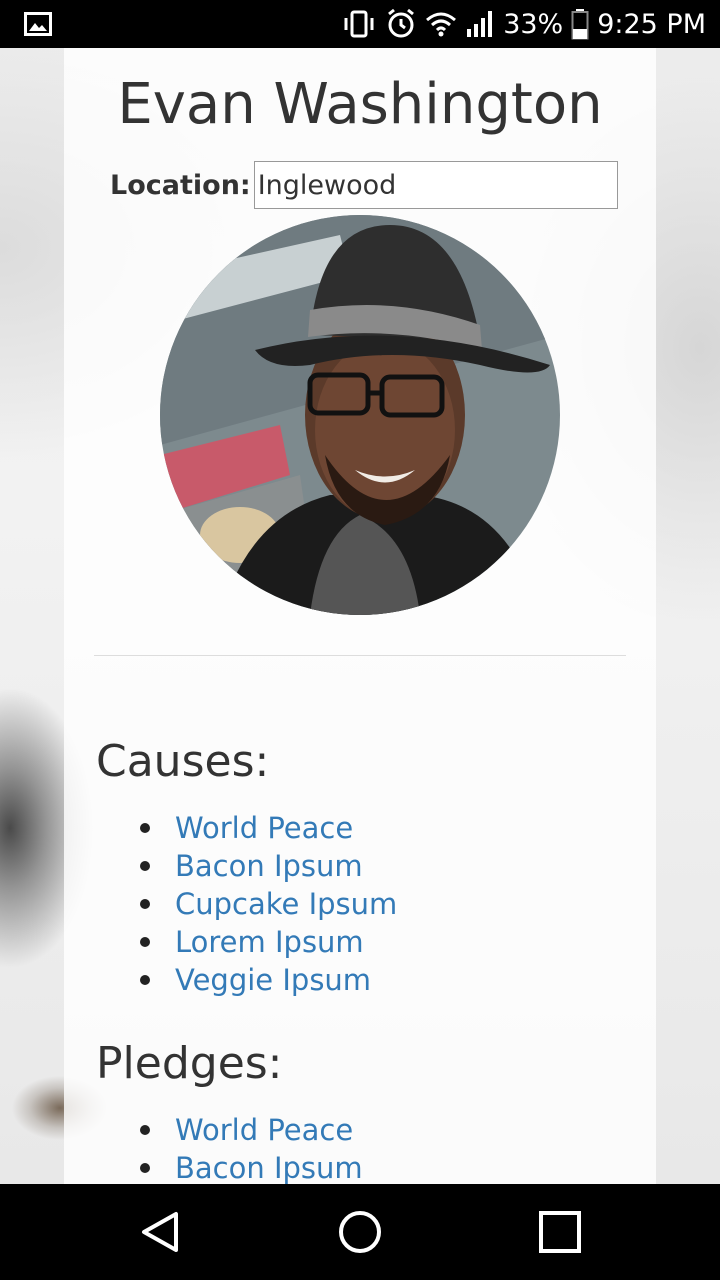  What do you see at coordinates (269, 1168) in the screenshot?
I see `pledge-link: Bacon Ipsum` at bounding box center [269, 1168].